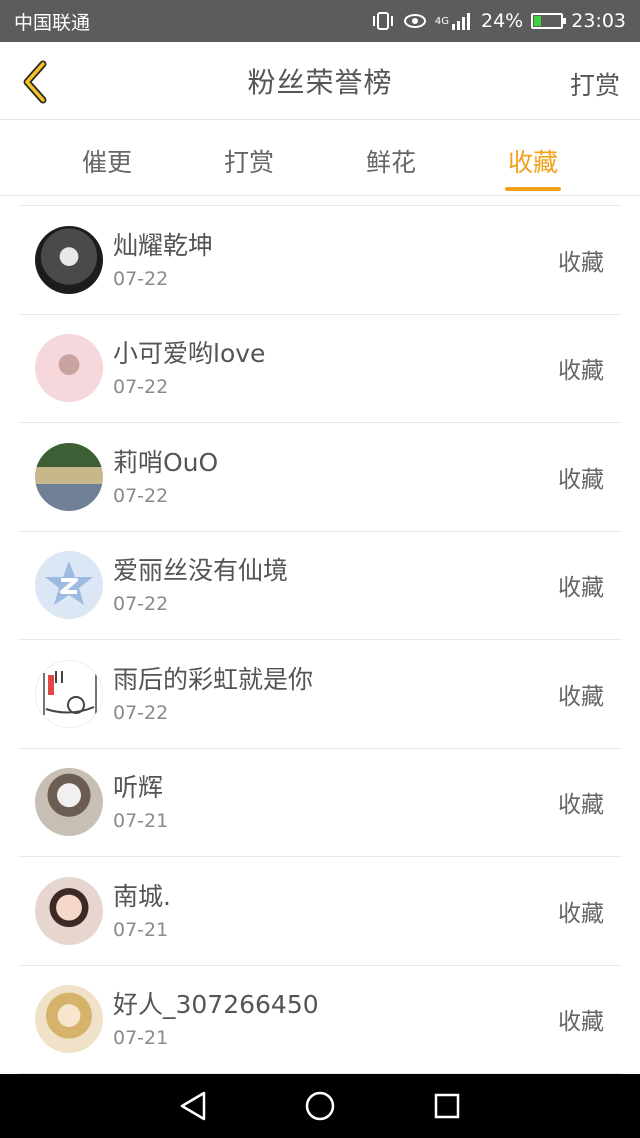 This screenshot has height=1138, width=640. What do you see at coordinates (320, 369) in the screenshot?
I see `list-item: 小可爱哟love 07-22 收藏` at bounding box center [320, 369].